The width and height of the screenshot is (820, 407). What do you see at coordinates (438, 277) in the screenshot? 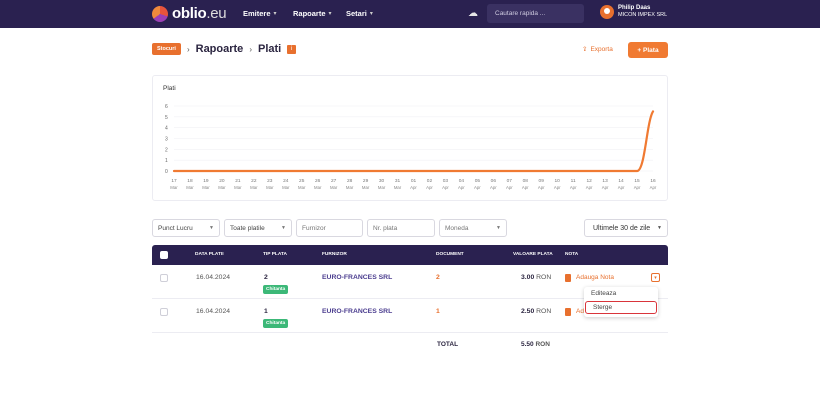
I see `row-document-link: 2` at bounding box center [438, 277].